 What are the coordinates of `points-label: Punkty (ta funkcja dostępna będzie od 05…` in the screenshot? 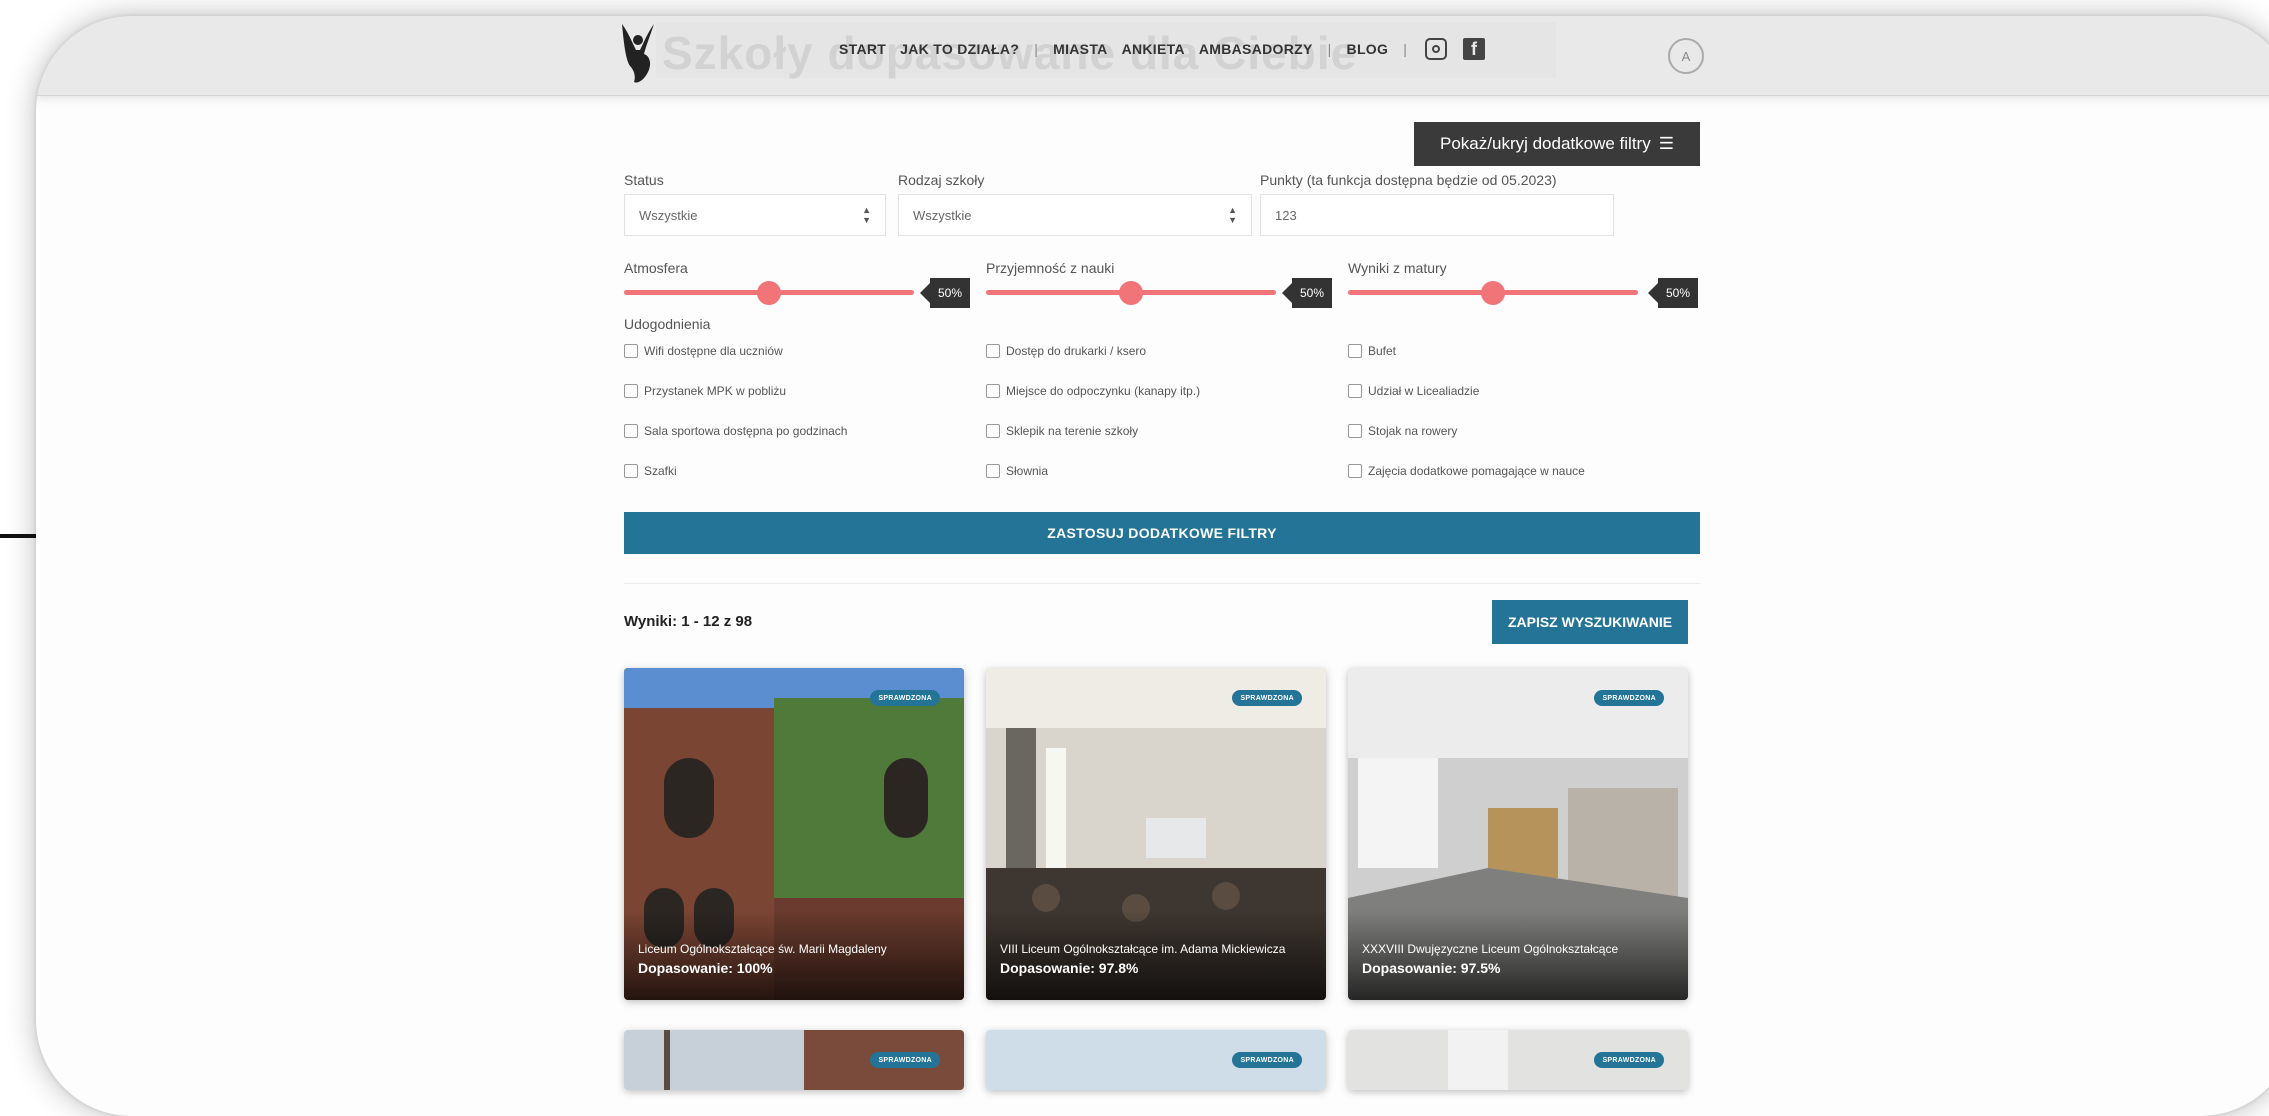 It's located at (1408, 180).